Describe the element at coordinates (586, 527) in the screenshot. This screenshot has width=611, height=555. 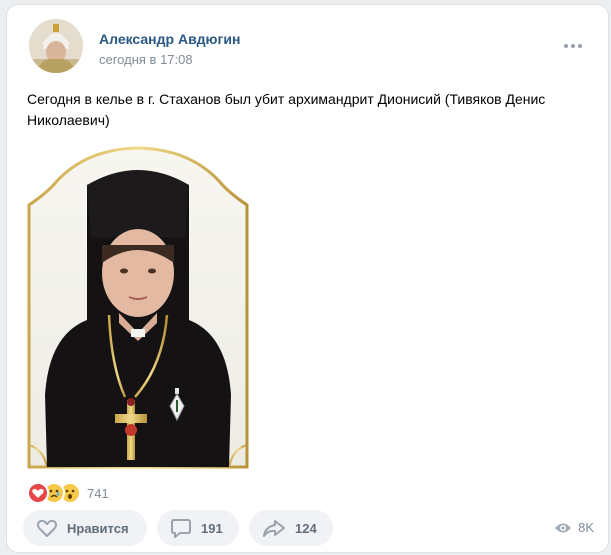
I see `views-count: 8K` at that location.